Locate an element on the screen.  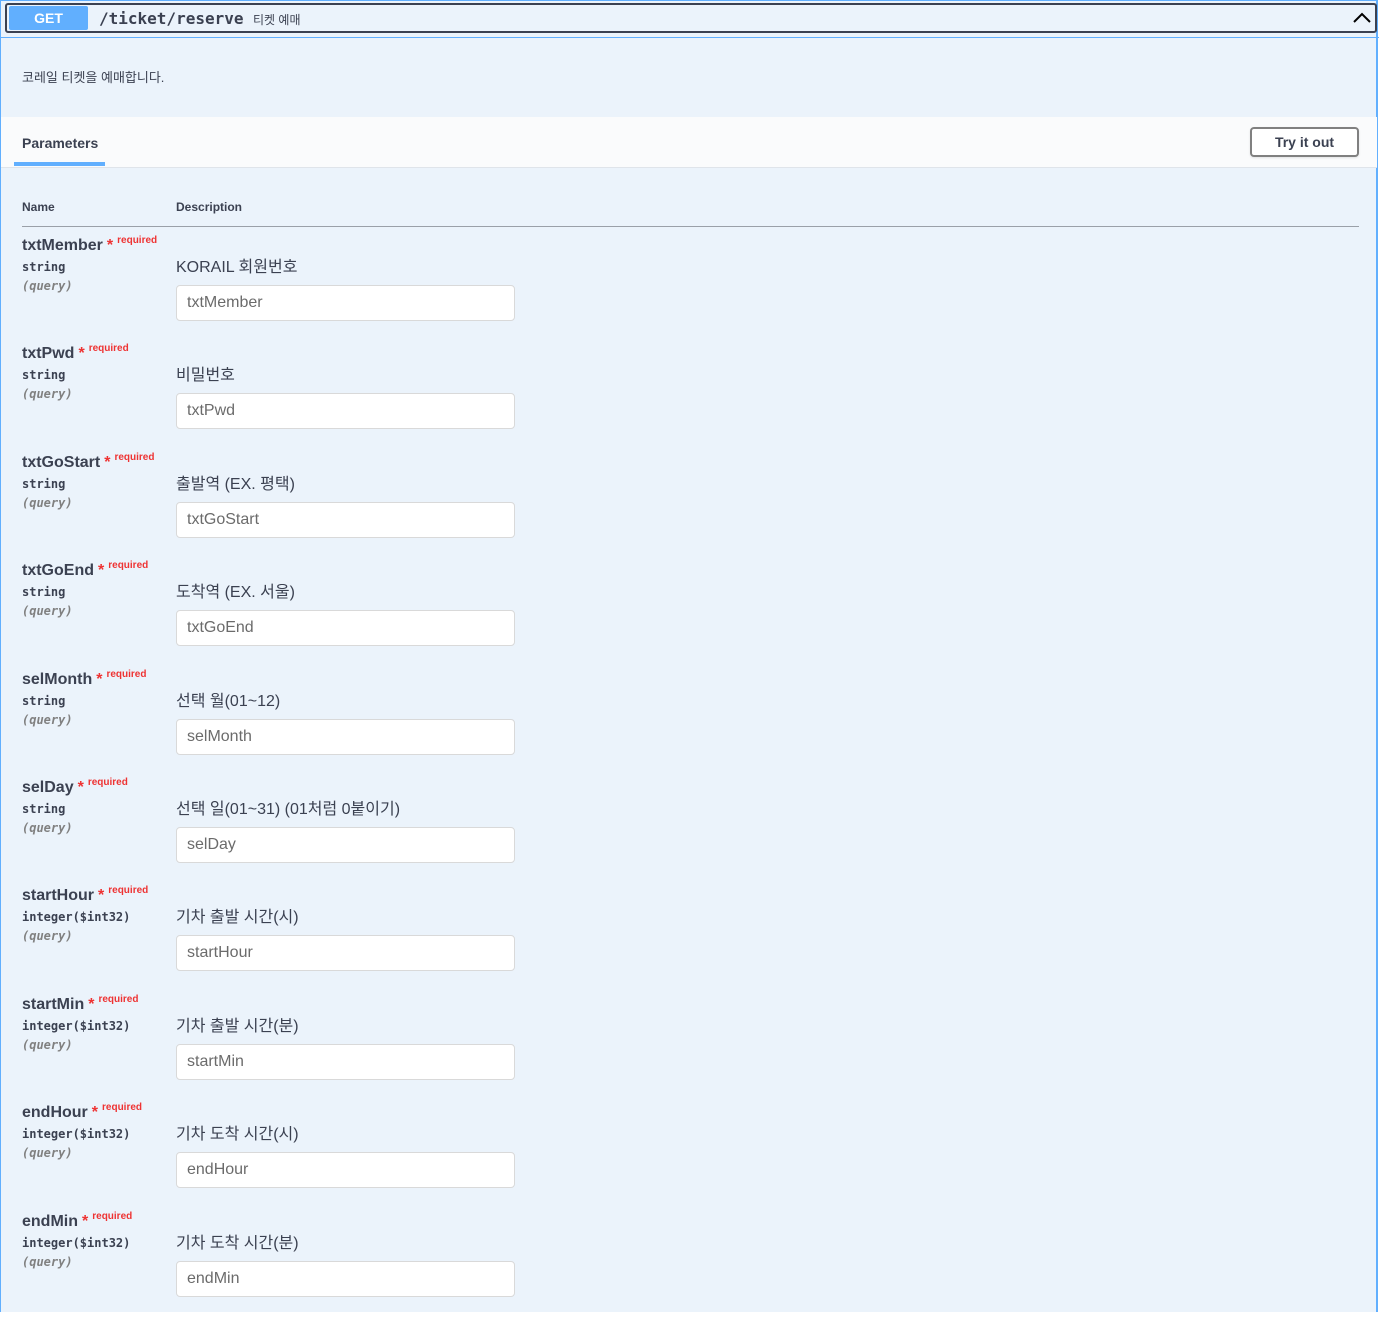
parameter-name: endHour * required is located at coordinates (82, 1112).